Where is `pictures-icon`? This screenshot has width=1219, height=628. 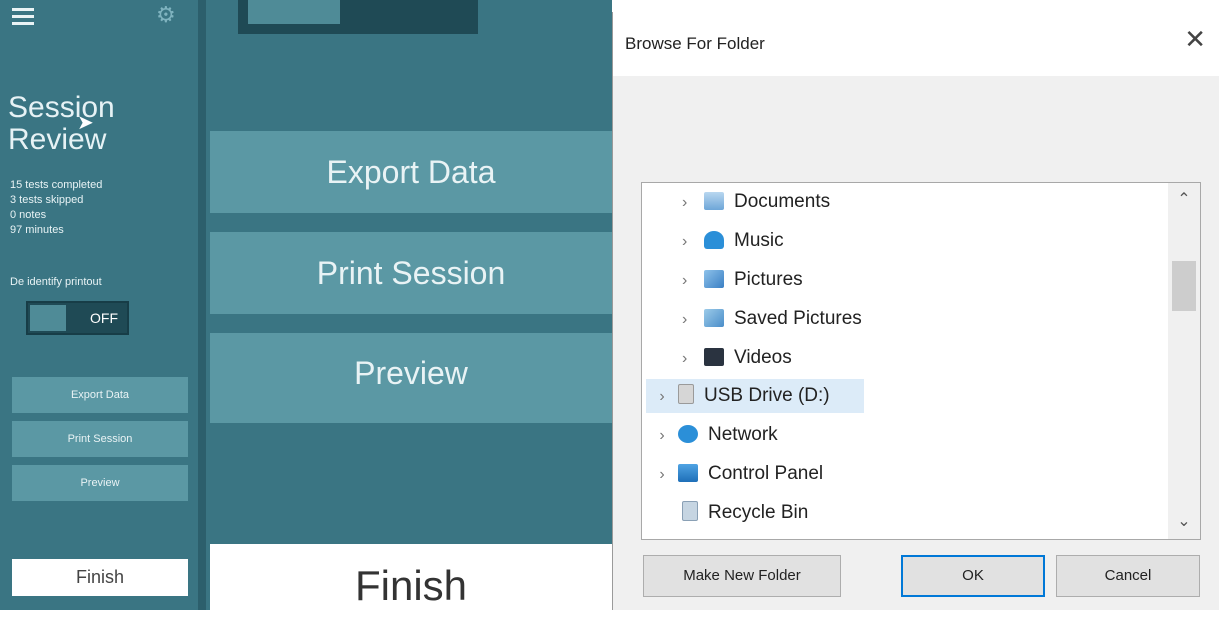 pictures-icon is located at coordinates (714, 279).